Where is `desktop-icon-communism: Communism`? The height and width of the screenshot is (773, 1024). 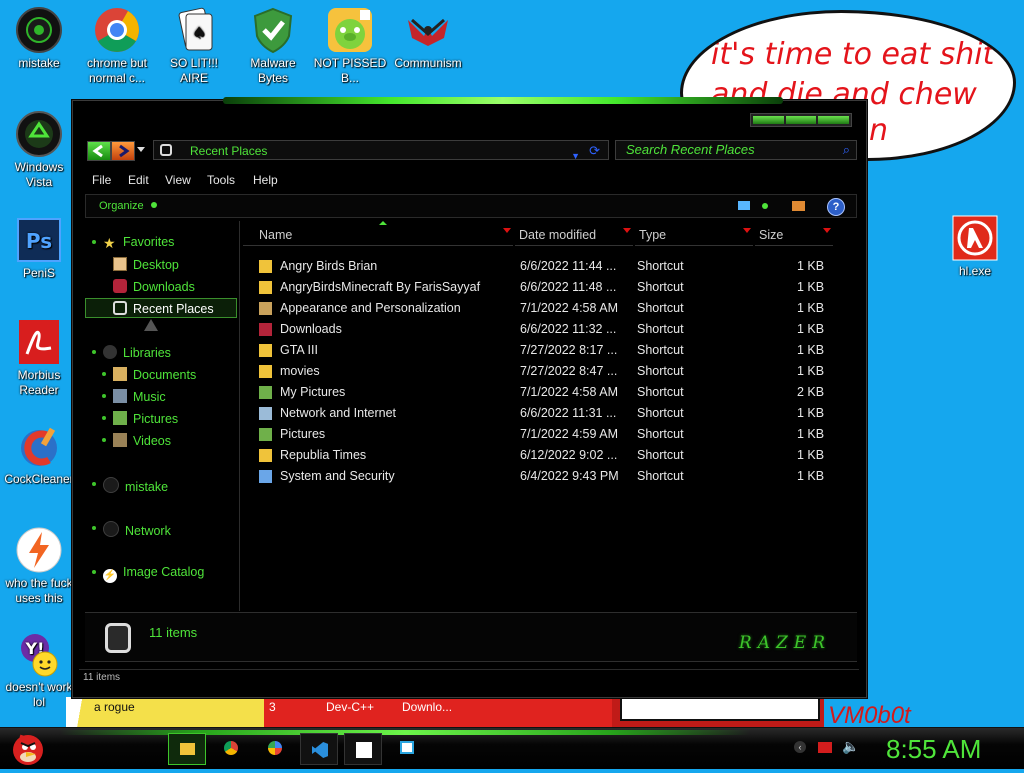 desktop-icon-communism: Communism is located at coordinates (428, 38).